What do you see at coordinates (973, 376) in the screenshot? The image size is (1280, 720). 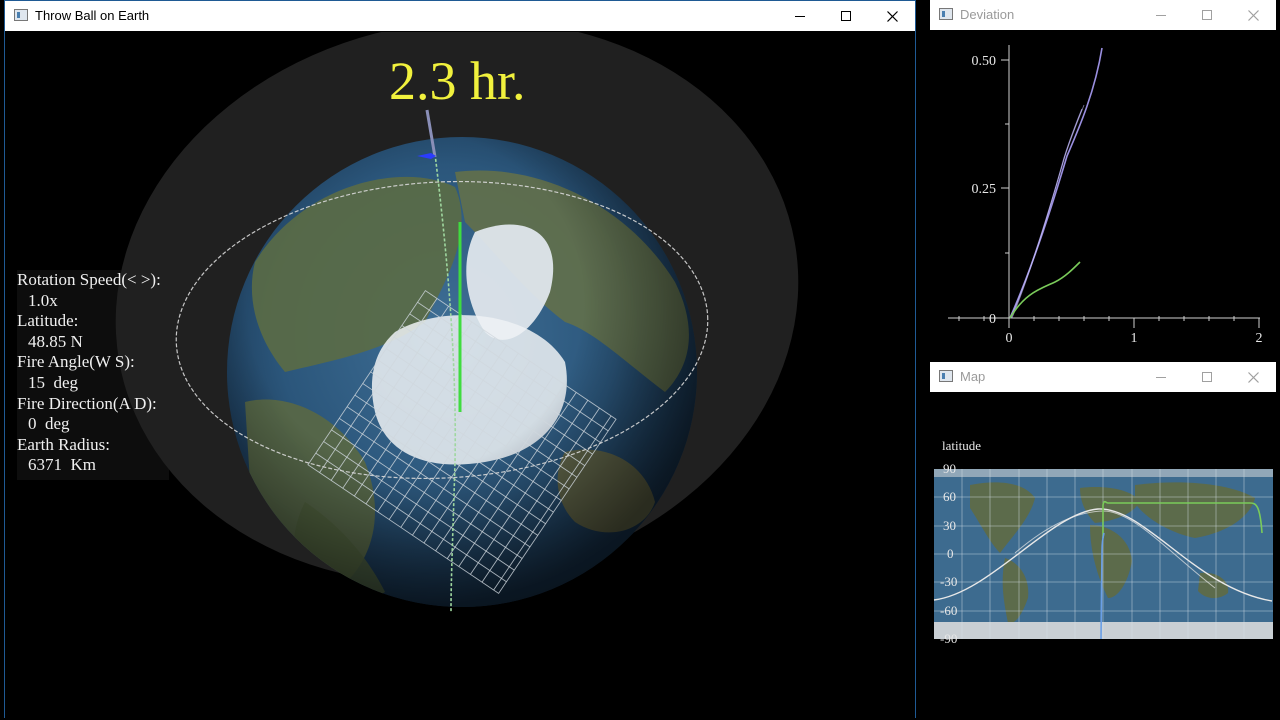 I see `map-window-title: Map` at bounding box center [973, 376].